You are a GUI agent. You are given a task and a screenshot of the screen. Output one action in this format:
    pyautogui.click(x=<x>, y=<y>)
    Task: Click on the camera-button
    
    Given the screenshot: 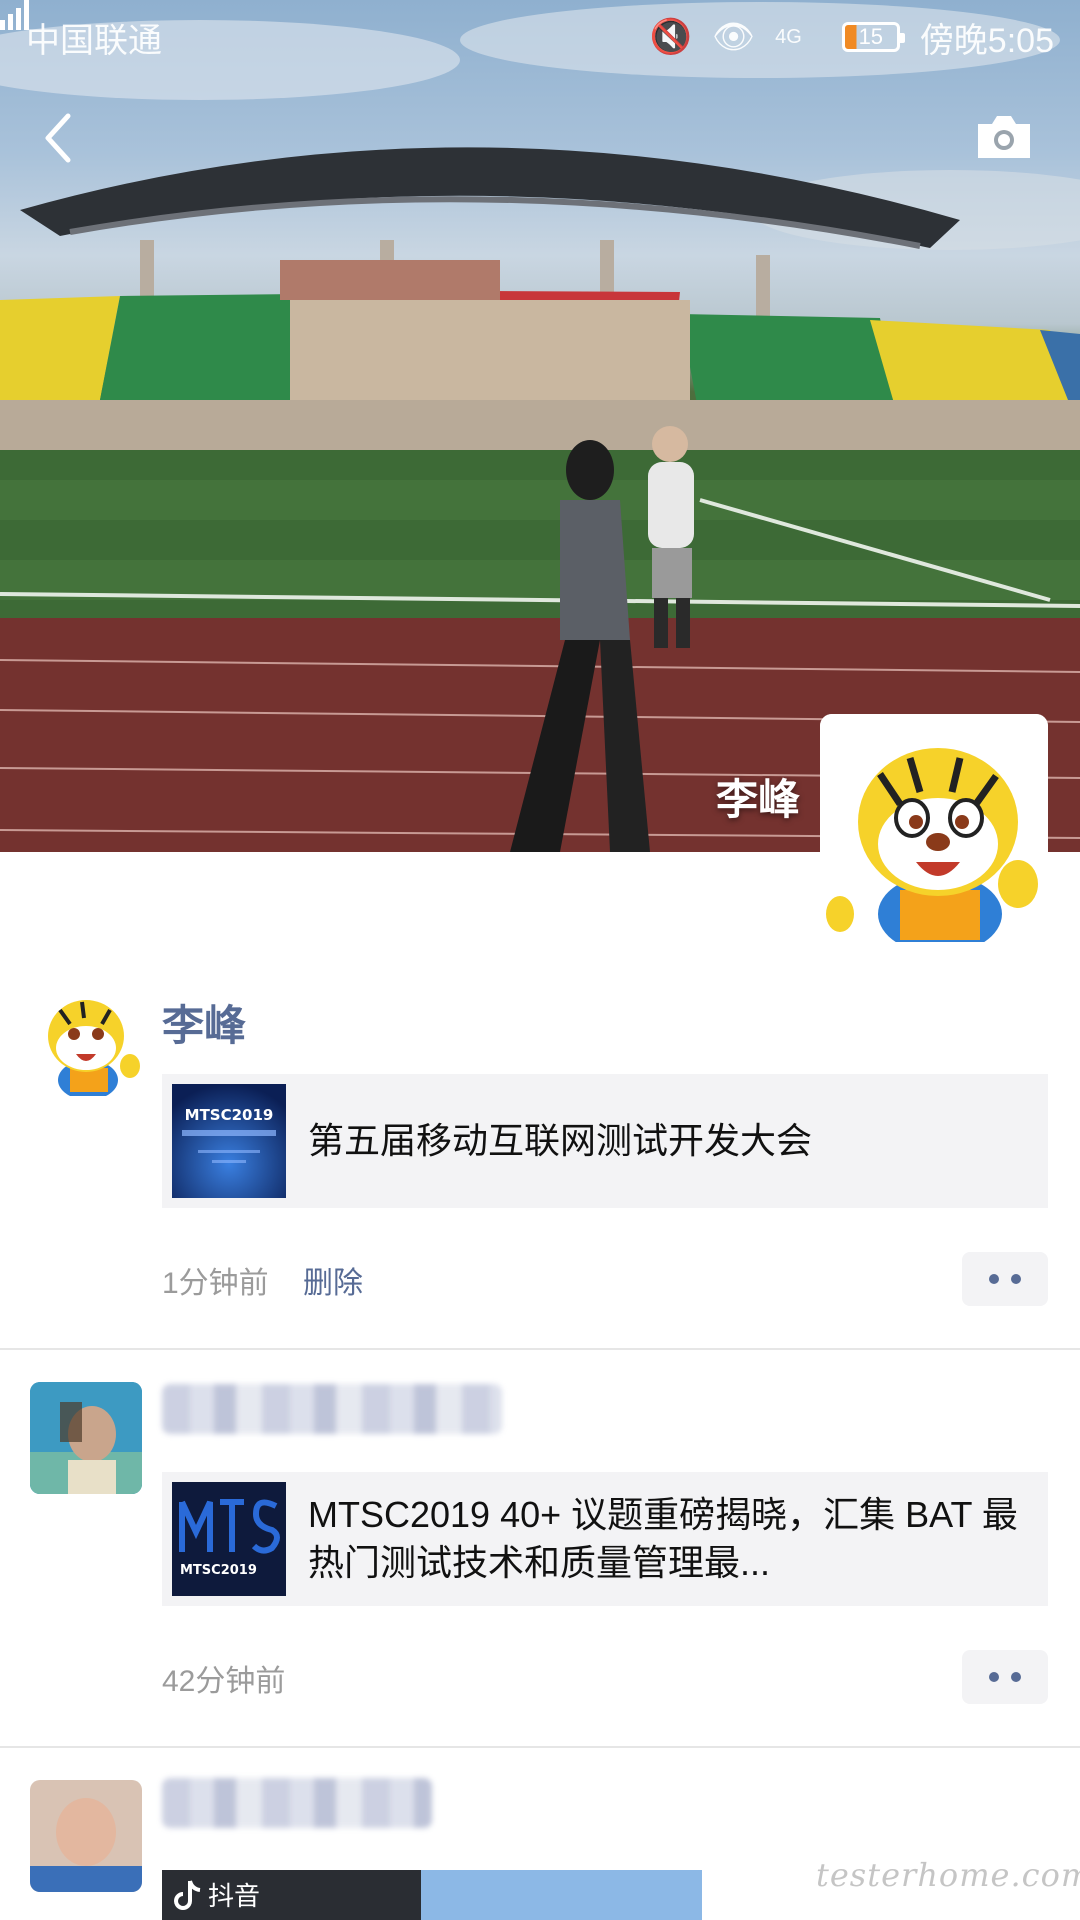 What is the action you would take?
    pyautogui.click(x=1004, y=137)
    